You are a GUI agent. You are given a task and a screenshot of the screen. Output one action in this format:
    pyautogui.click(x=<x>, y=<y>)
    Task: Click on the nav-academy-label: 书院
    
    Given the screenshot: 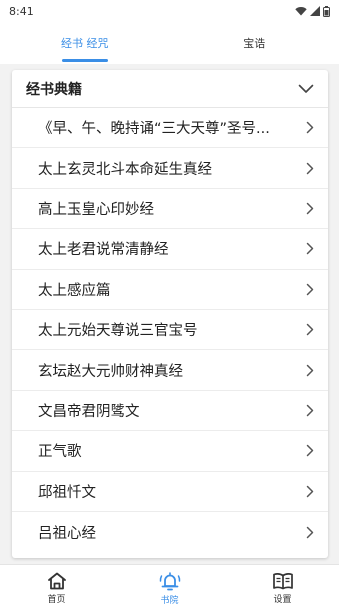 What is the action you would take?
    pyautogui.click(x=169, y=600)
    